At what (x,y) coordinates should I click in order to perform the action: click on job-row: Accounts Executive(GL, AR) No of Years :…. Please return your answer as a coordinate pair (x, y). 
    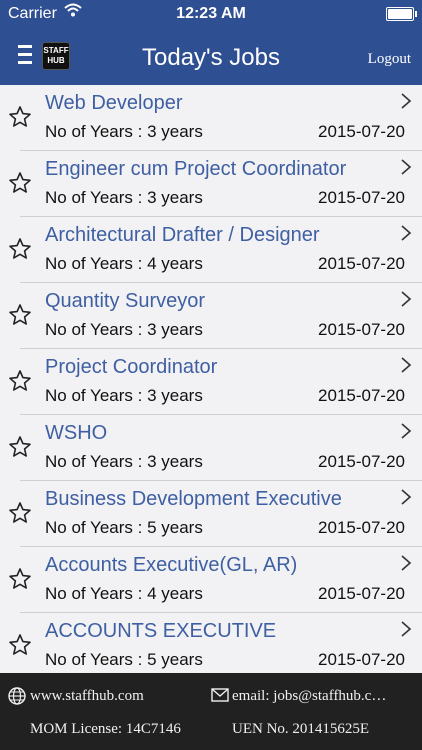
    Looking at the image, I should click on (211, 580).